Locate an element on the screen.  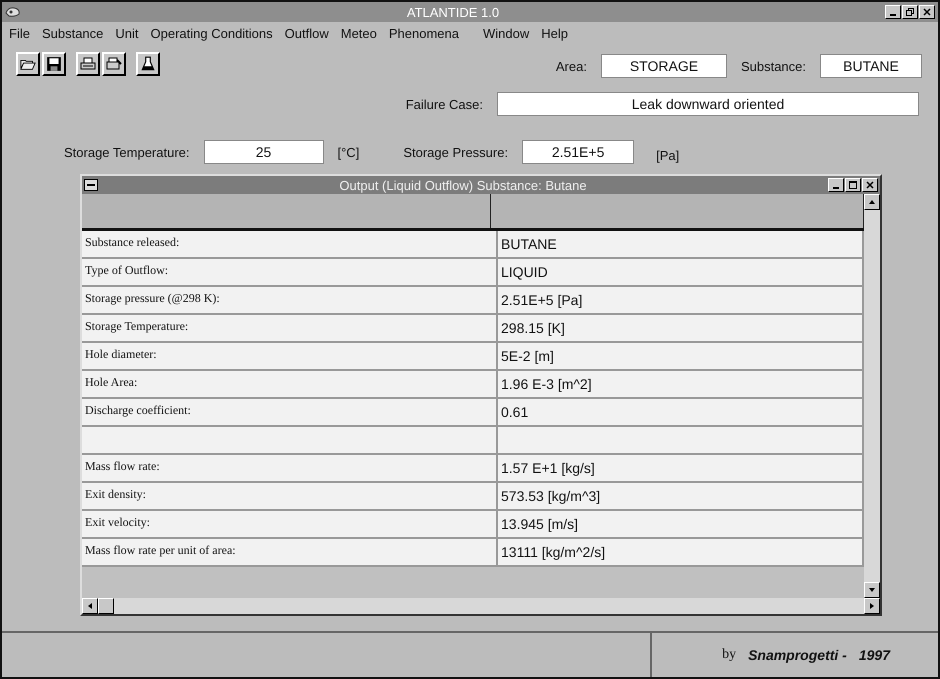
vertical-scrollbar is located at coordinates (872, 396).